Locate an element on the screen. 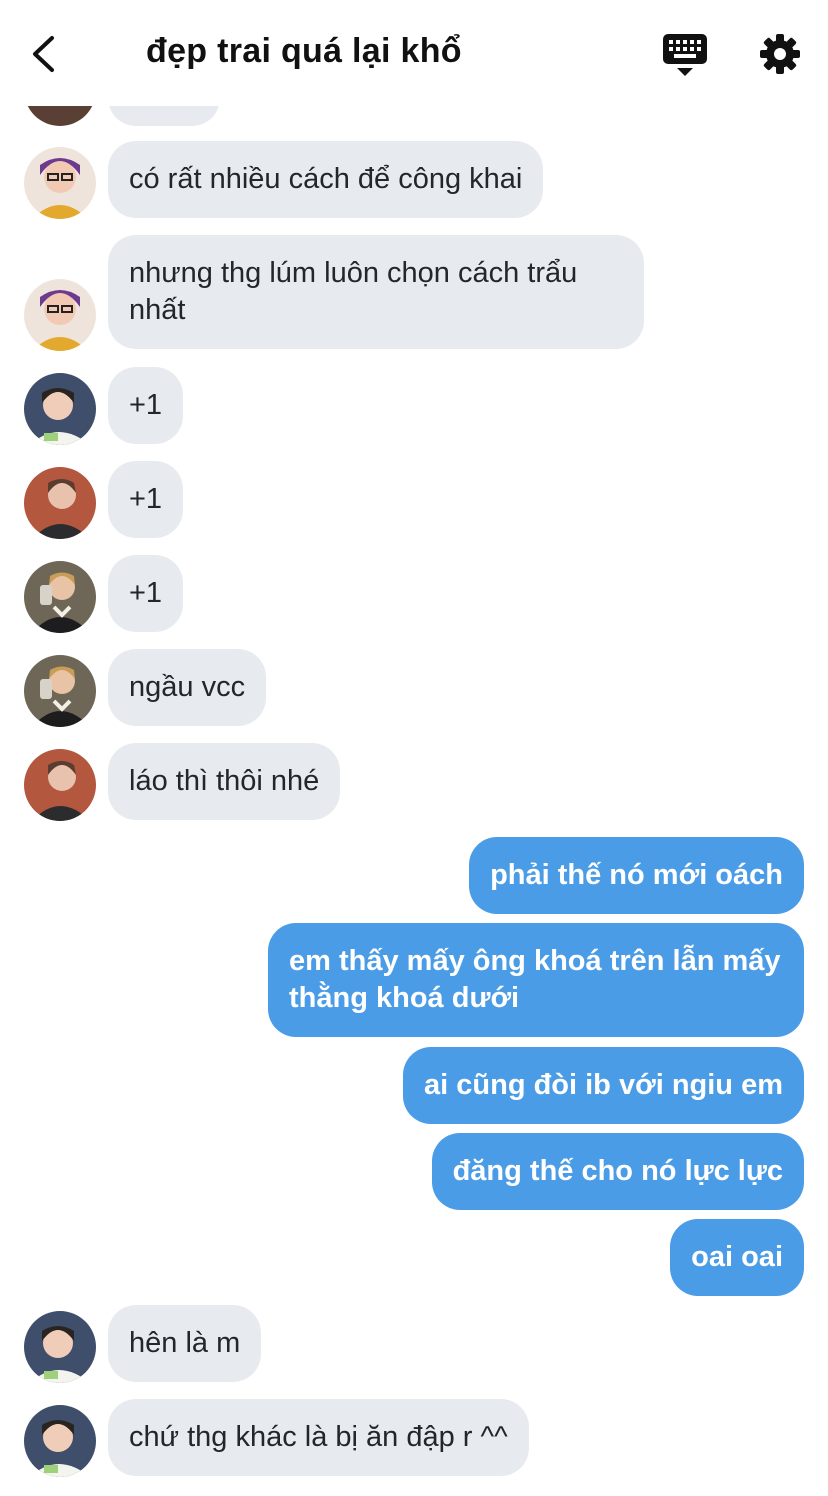 The image size is (828, 1496). message-bubble: chứ thg khác là bị ăn đập r ^^ is located at coordinates (318, 1437).